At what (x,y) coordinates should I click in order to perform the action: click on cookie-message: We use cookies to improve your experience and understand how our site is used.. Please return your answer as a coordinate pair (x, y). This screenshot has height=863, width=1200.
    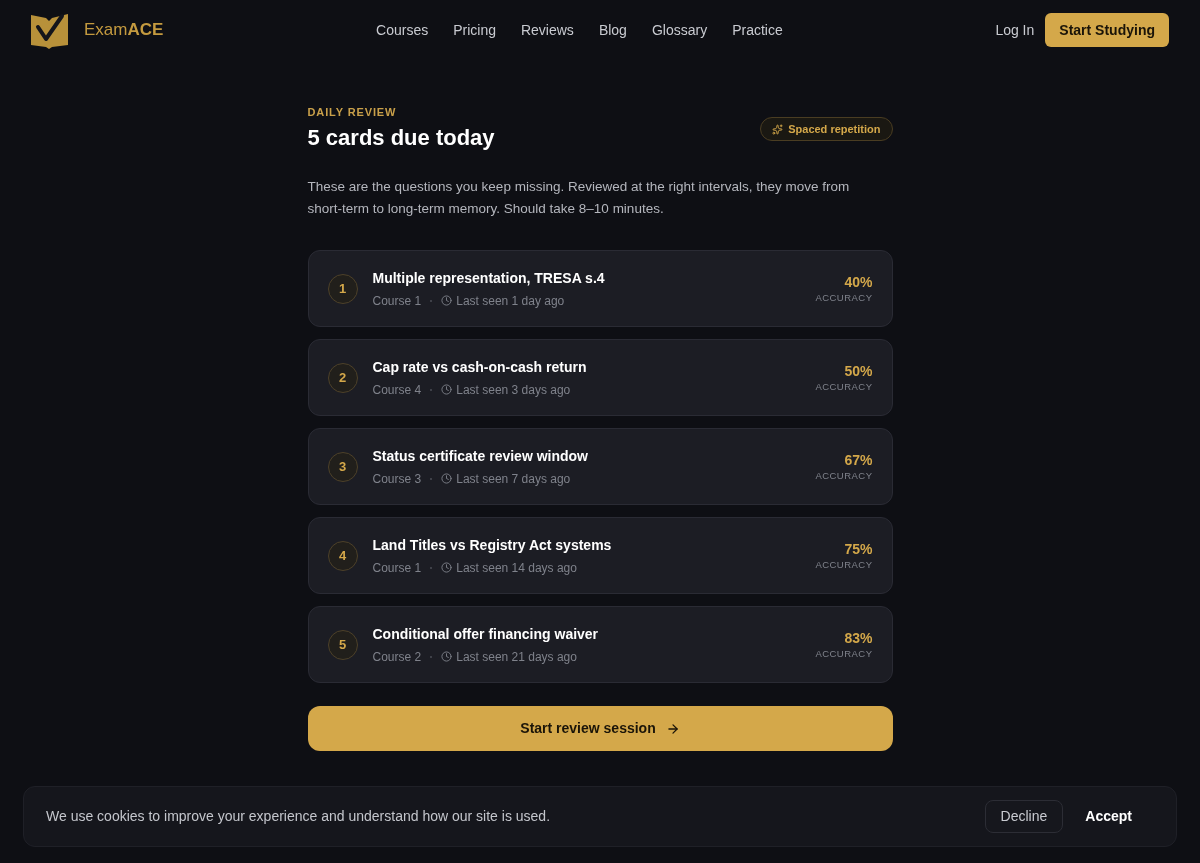
    Looking at the image, I should click on (298, 816).